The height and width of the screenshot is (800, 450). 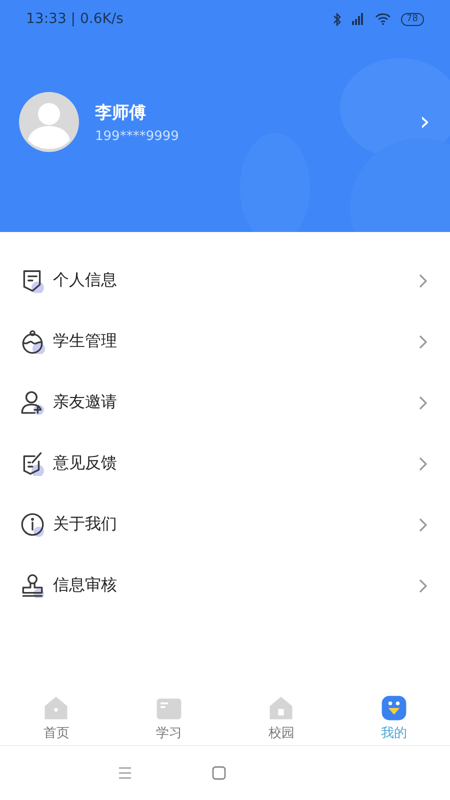 What do you see at coordinates (225, 341) in the screenshot?
I see `menu-item: 学生管理` at bounding box center [225, 341].